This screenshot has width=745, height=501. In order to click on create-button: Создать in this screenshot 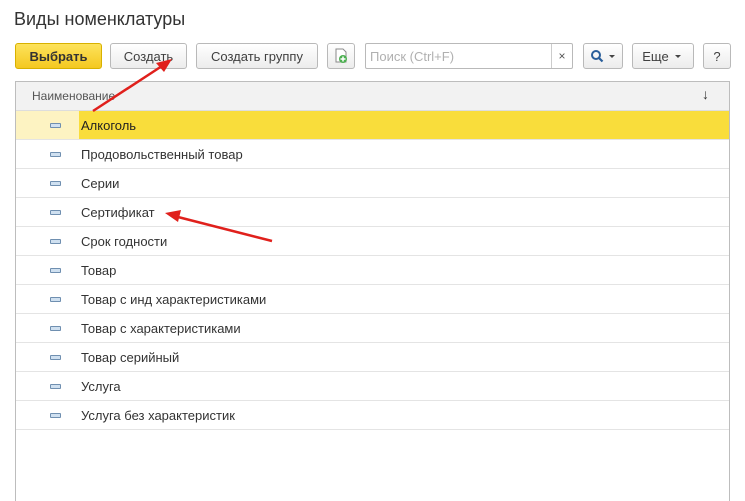, I will do `click(148, 56)`.